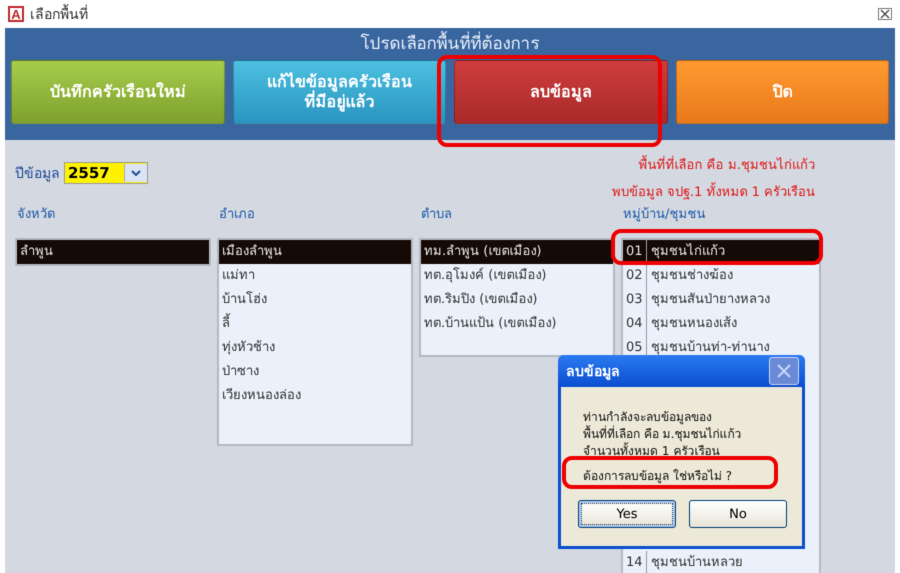  What do you see at coordinates (593, 372) in the screenshot?
I see `dialog-title: ลบข้อมูล` at bounding box center [593, 372].